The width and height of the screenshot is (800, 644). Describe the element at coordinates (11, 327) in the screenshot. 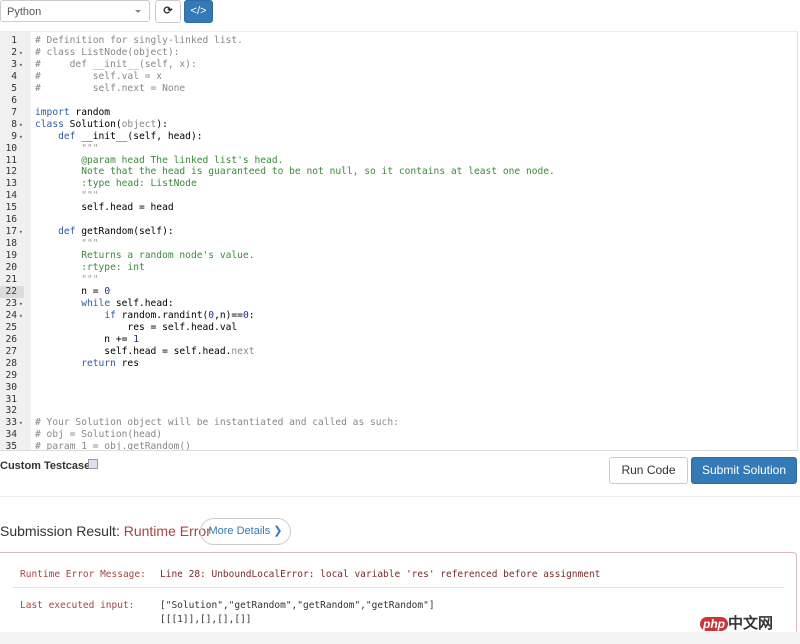

I see `line-number: 25` at that location.